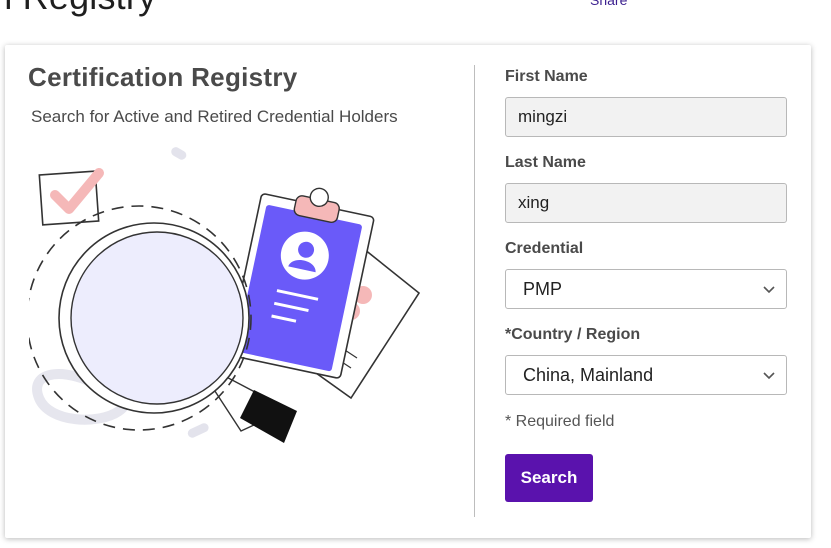 This screenshot has width=831, height=548. What do you see at coordinates (646, 203) in the screenshot?
I see `last-name-input` at bounding box center [646, 203].